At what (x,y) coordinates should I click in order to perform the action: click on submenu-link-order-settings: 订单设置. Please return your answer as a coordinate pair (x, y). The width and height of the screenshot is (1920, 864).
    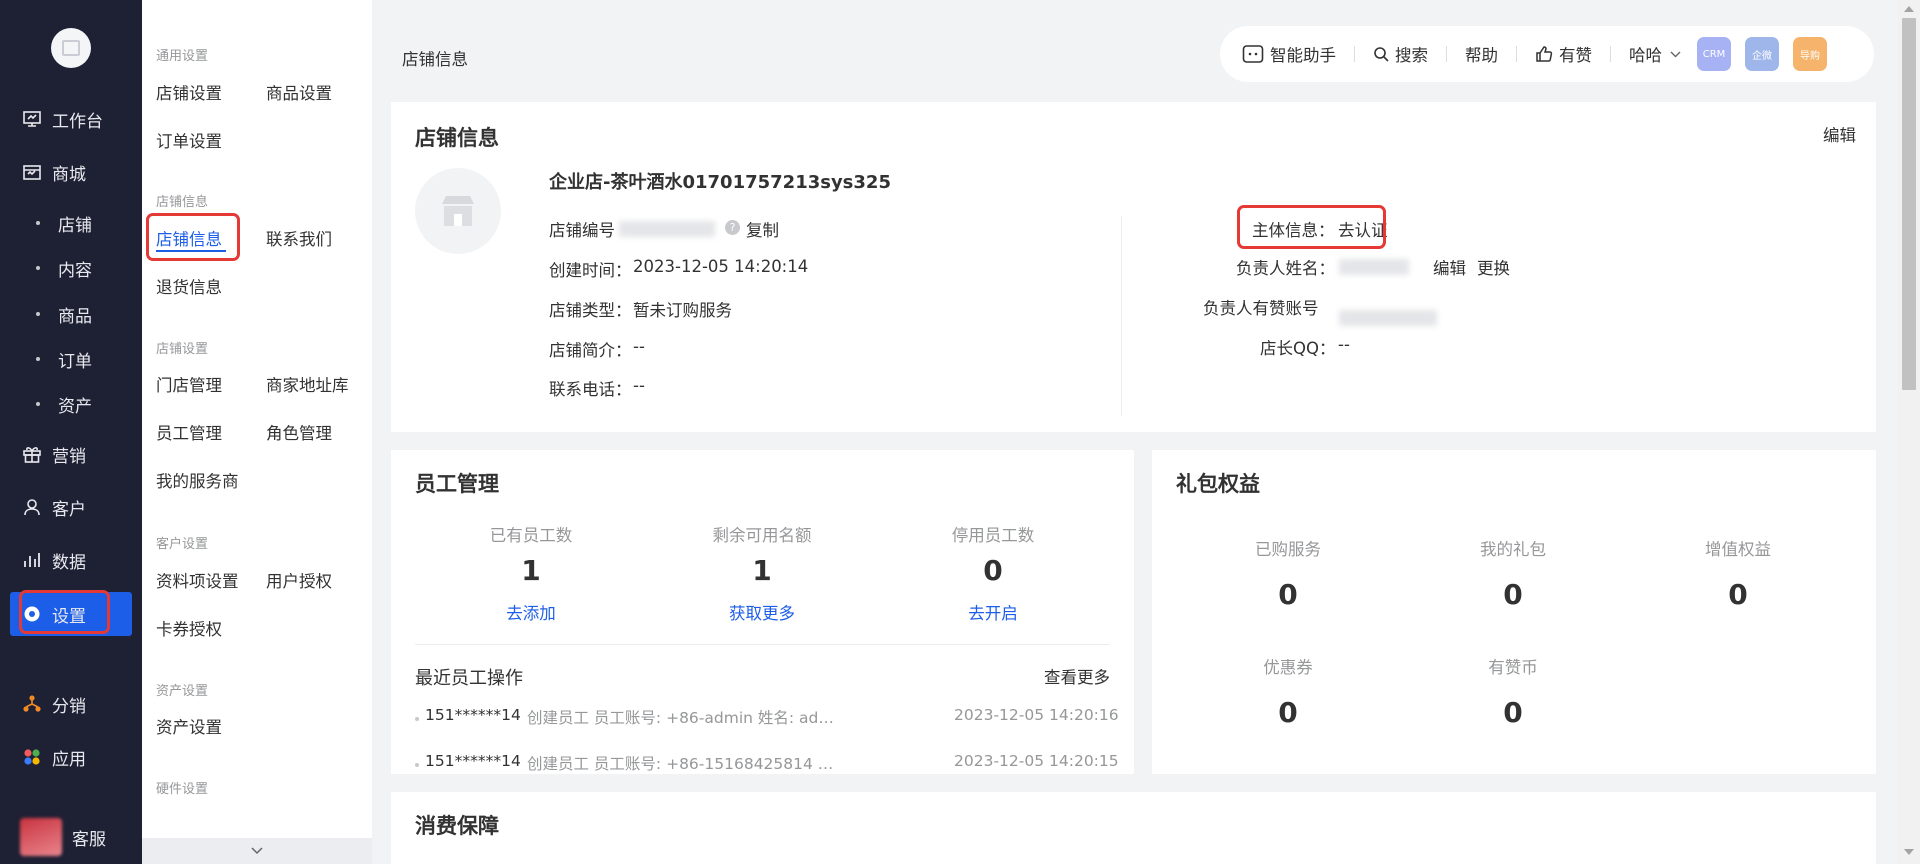
    Looking at the image, I should click on (189, 140).